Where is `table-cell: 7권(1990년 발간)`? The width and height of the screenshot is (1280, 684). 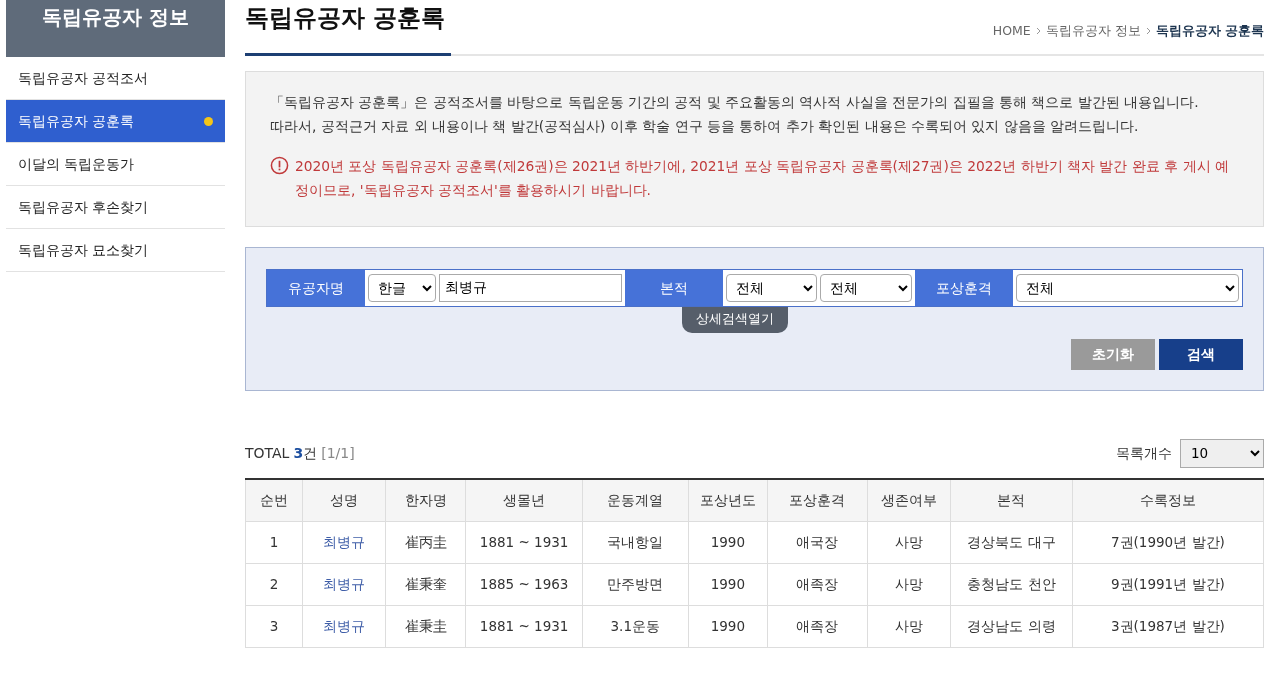
table-cell: 7권(1990년 발간) is located at coordinates (1168, 542).